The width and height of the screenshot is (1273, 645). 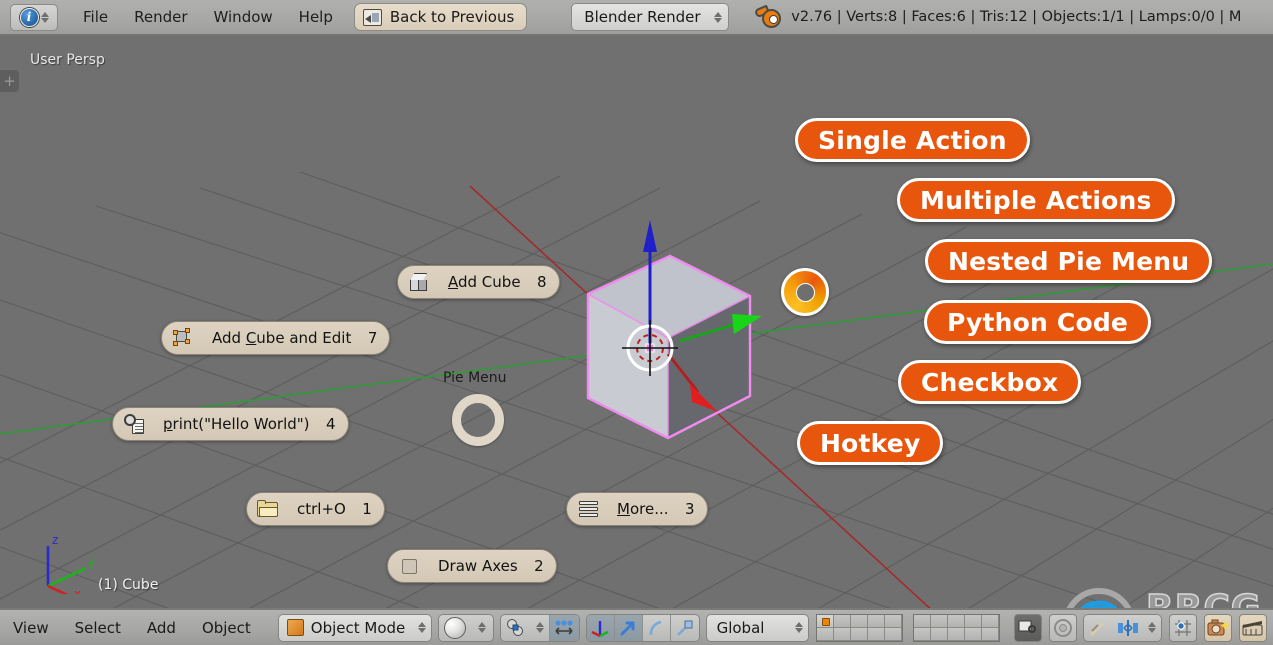 I want to click on mini-axis-gizmo: z y x, so click(x=70, y=563).